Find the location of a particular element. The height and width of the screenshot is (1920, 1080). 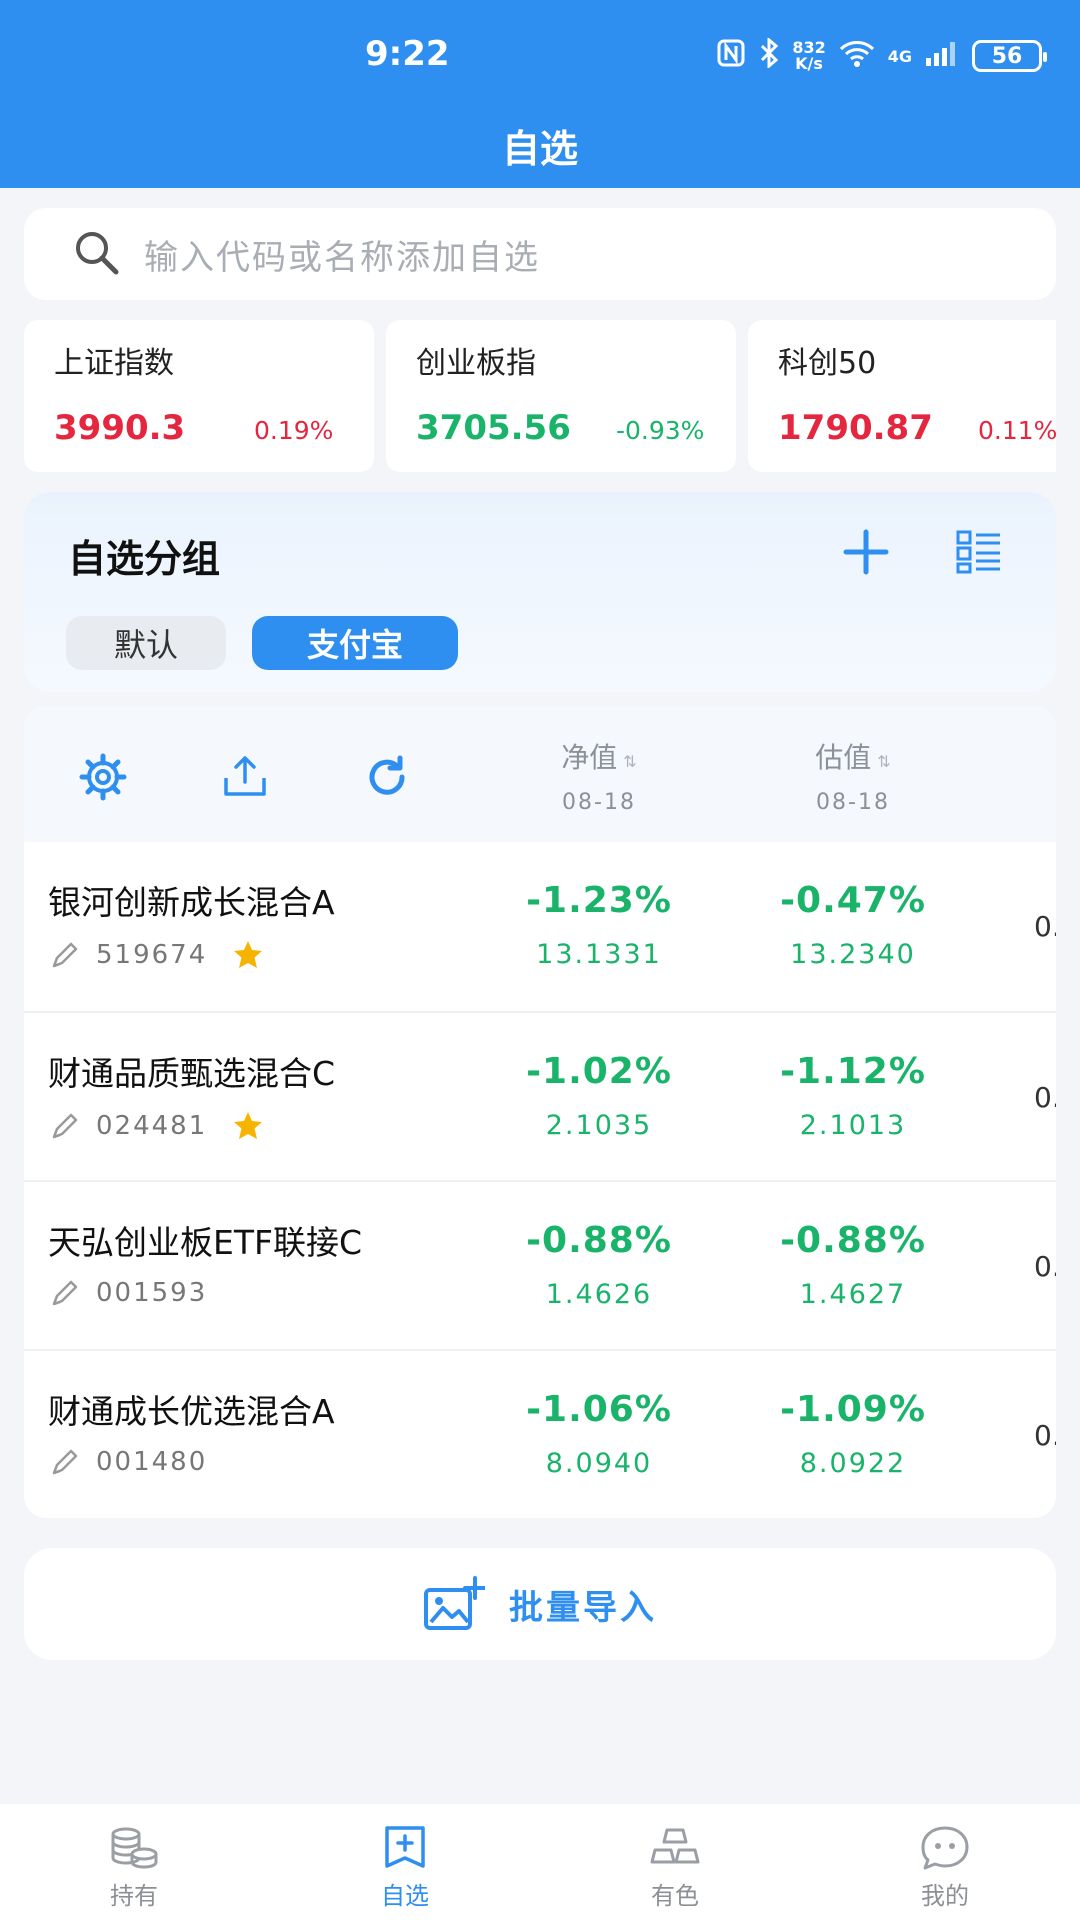

estimate-change: -1.12% is located at coordinates (853, 1071).